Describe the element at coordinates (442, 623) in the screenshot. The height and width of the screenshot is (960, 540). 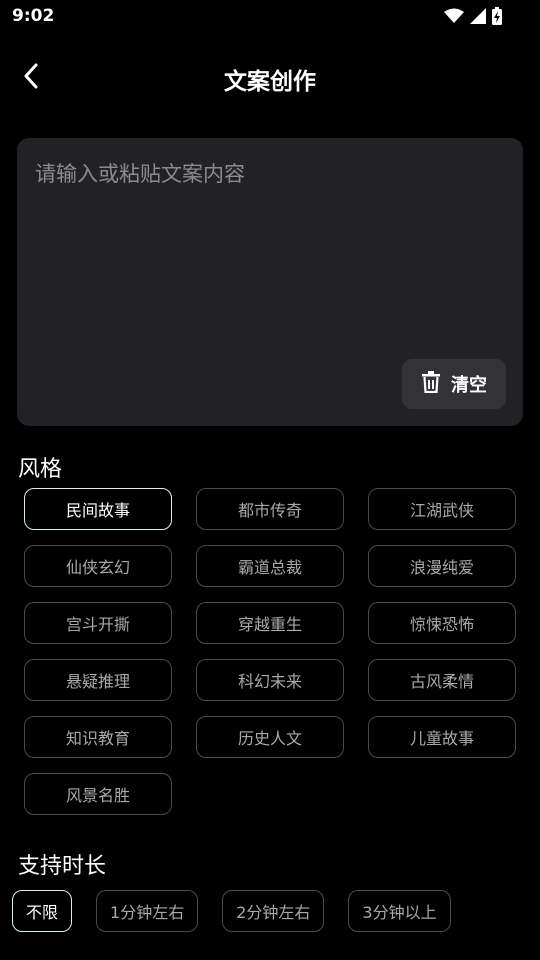
I see `style-chip: 惊悚恐怖` at that location.